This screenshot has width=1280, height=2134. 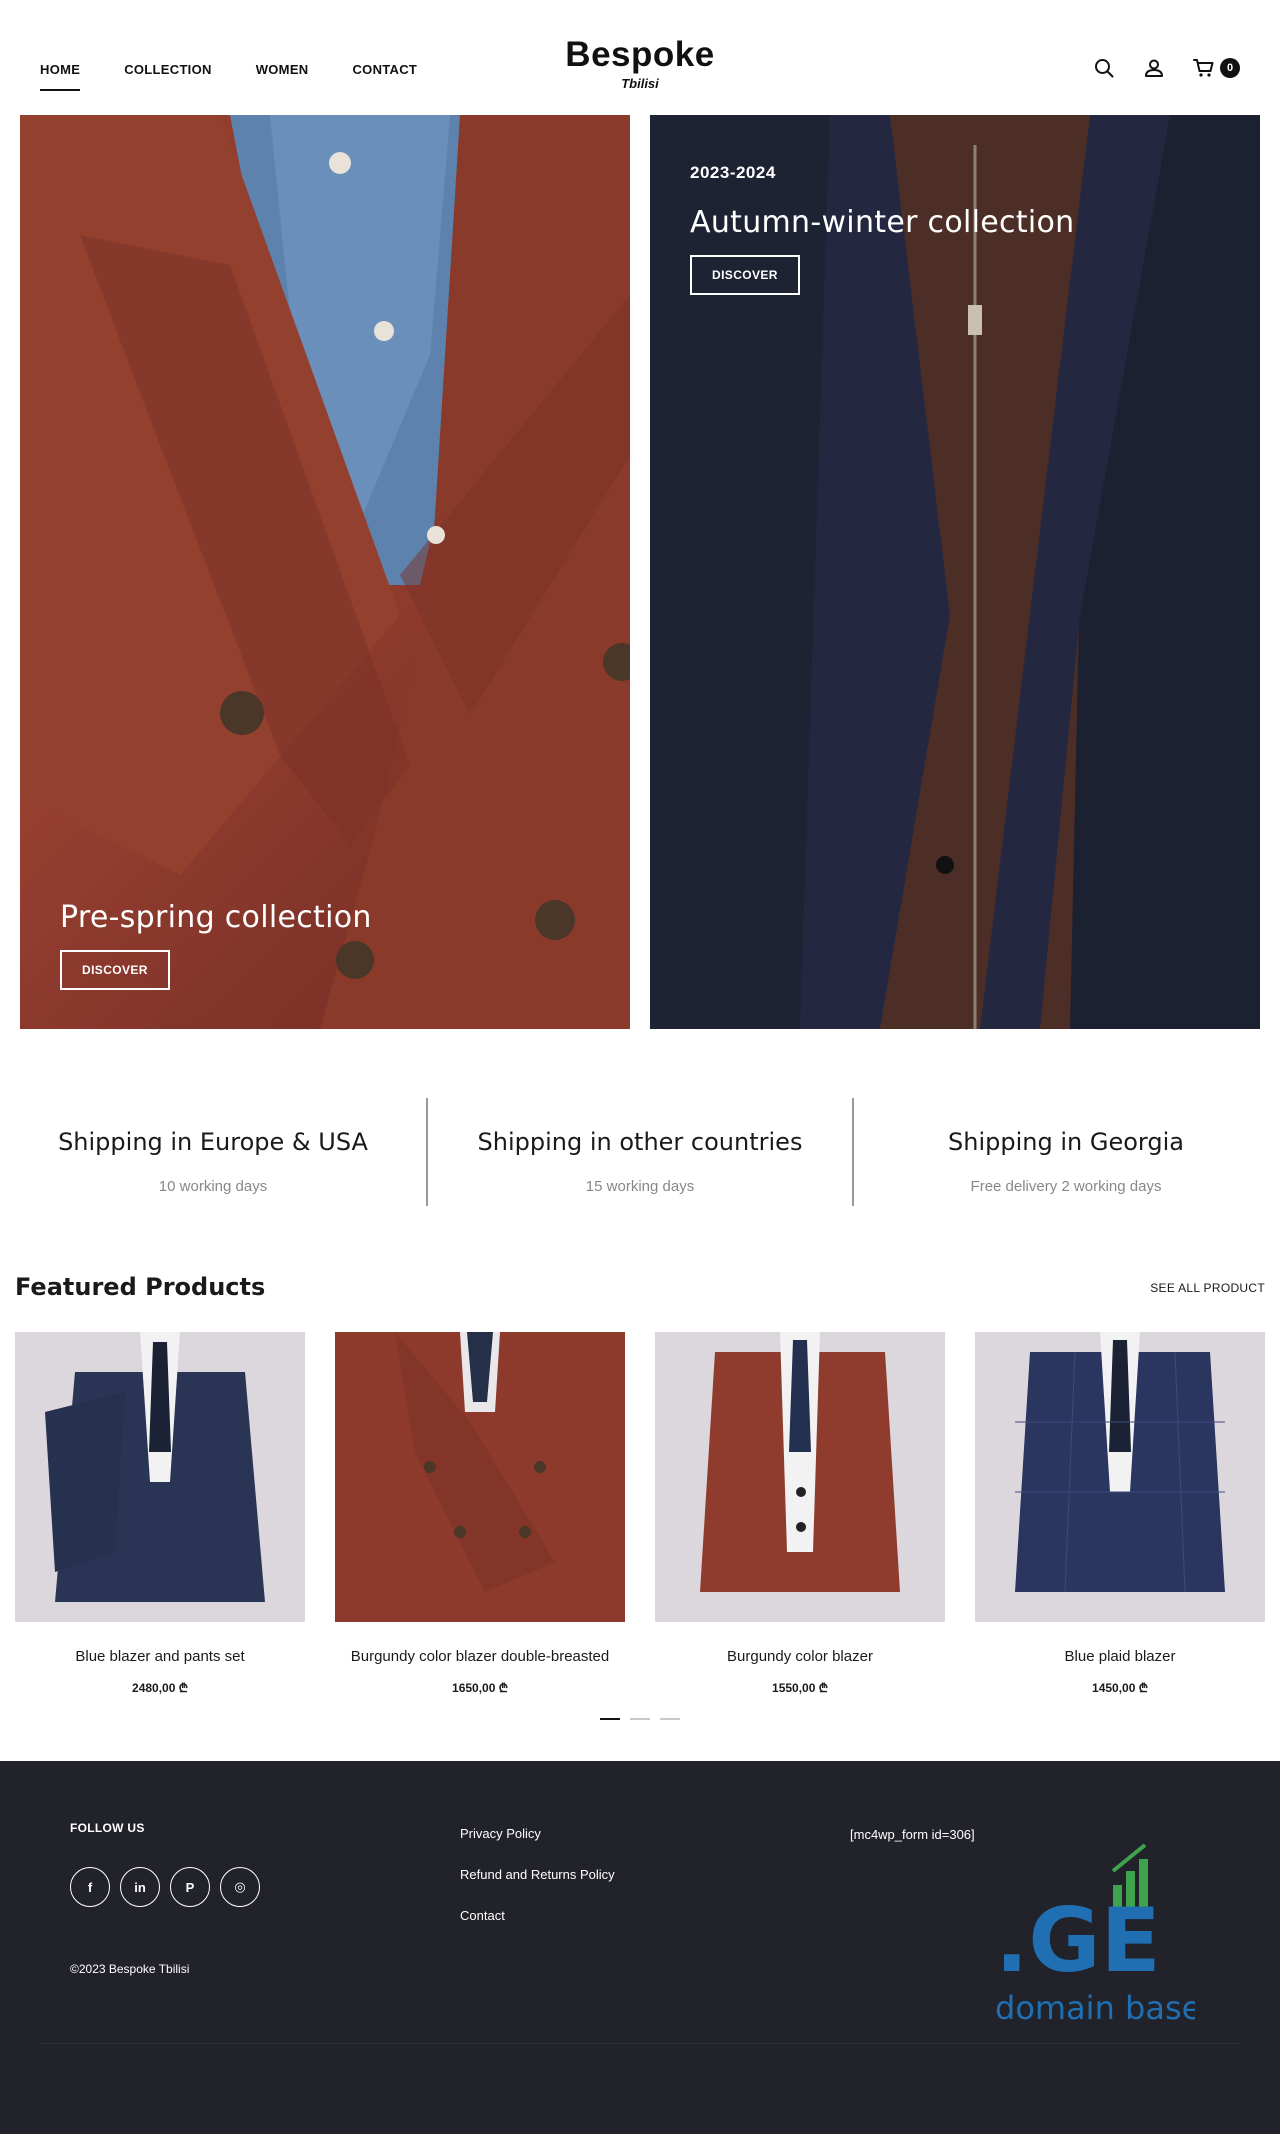 I want to click on product-price: 1550,00 ₾, so click(x=800, y=1688).